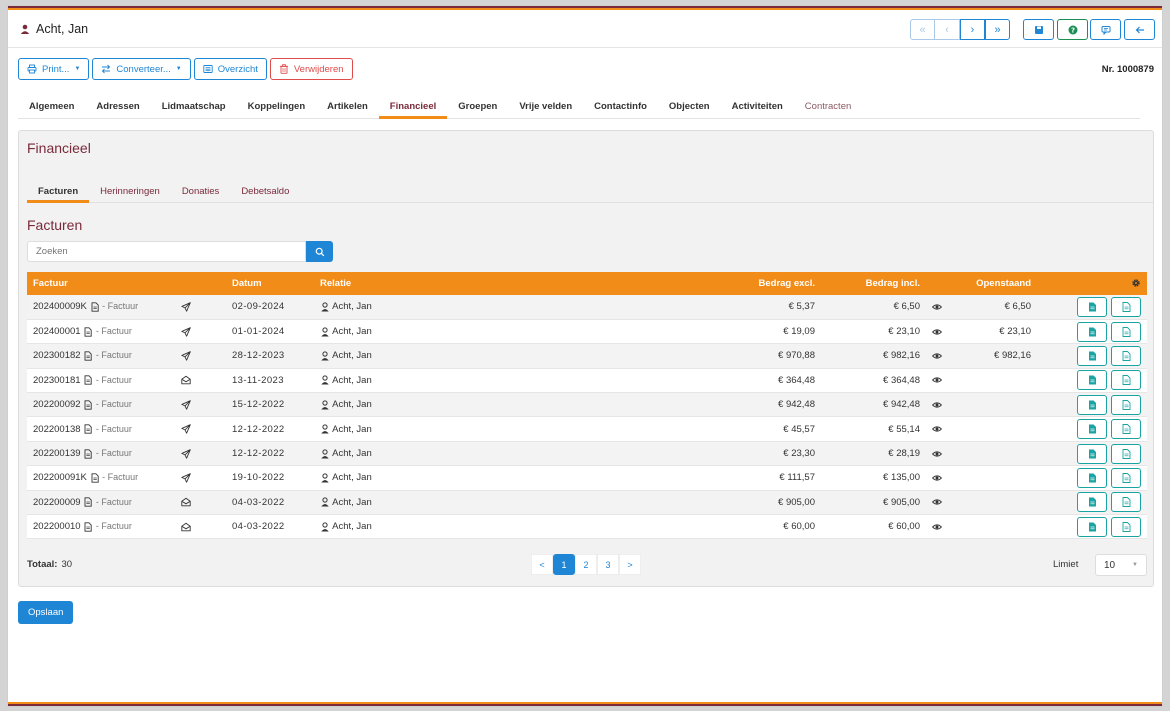 This screenshot has height=711, width=1170. Describe the element at coordinates (413, 107) in the screenshot. I see `tab-financieel: Financieel` at that location.